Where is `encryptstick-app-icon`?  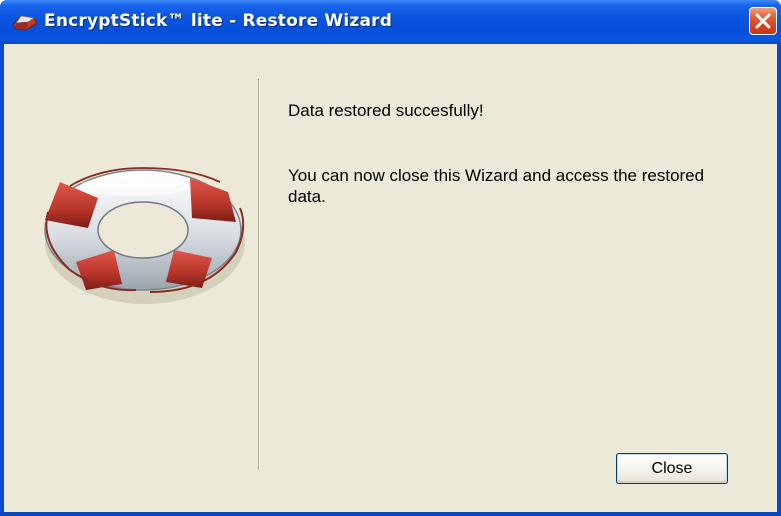 encryptstick-app-icon is located at coordinates (25, 23).